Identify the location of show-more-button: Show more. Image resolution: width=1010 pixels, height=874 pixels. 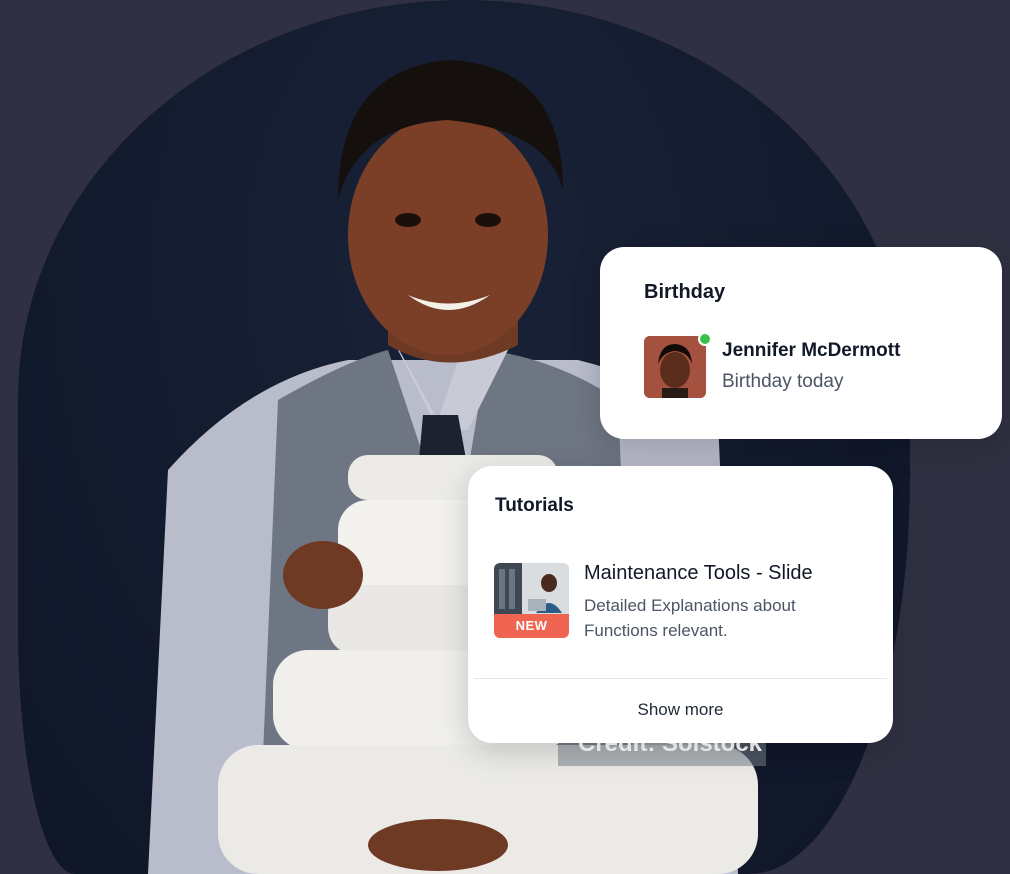
(680, 710).